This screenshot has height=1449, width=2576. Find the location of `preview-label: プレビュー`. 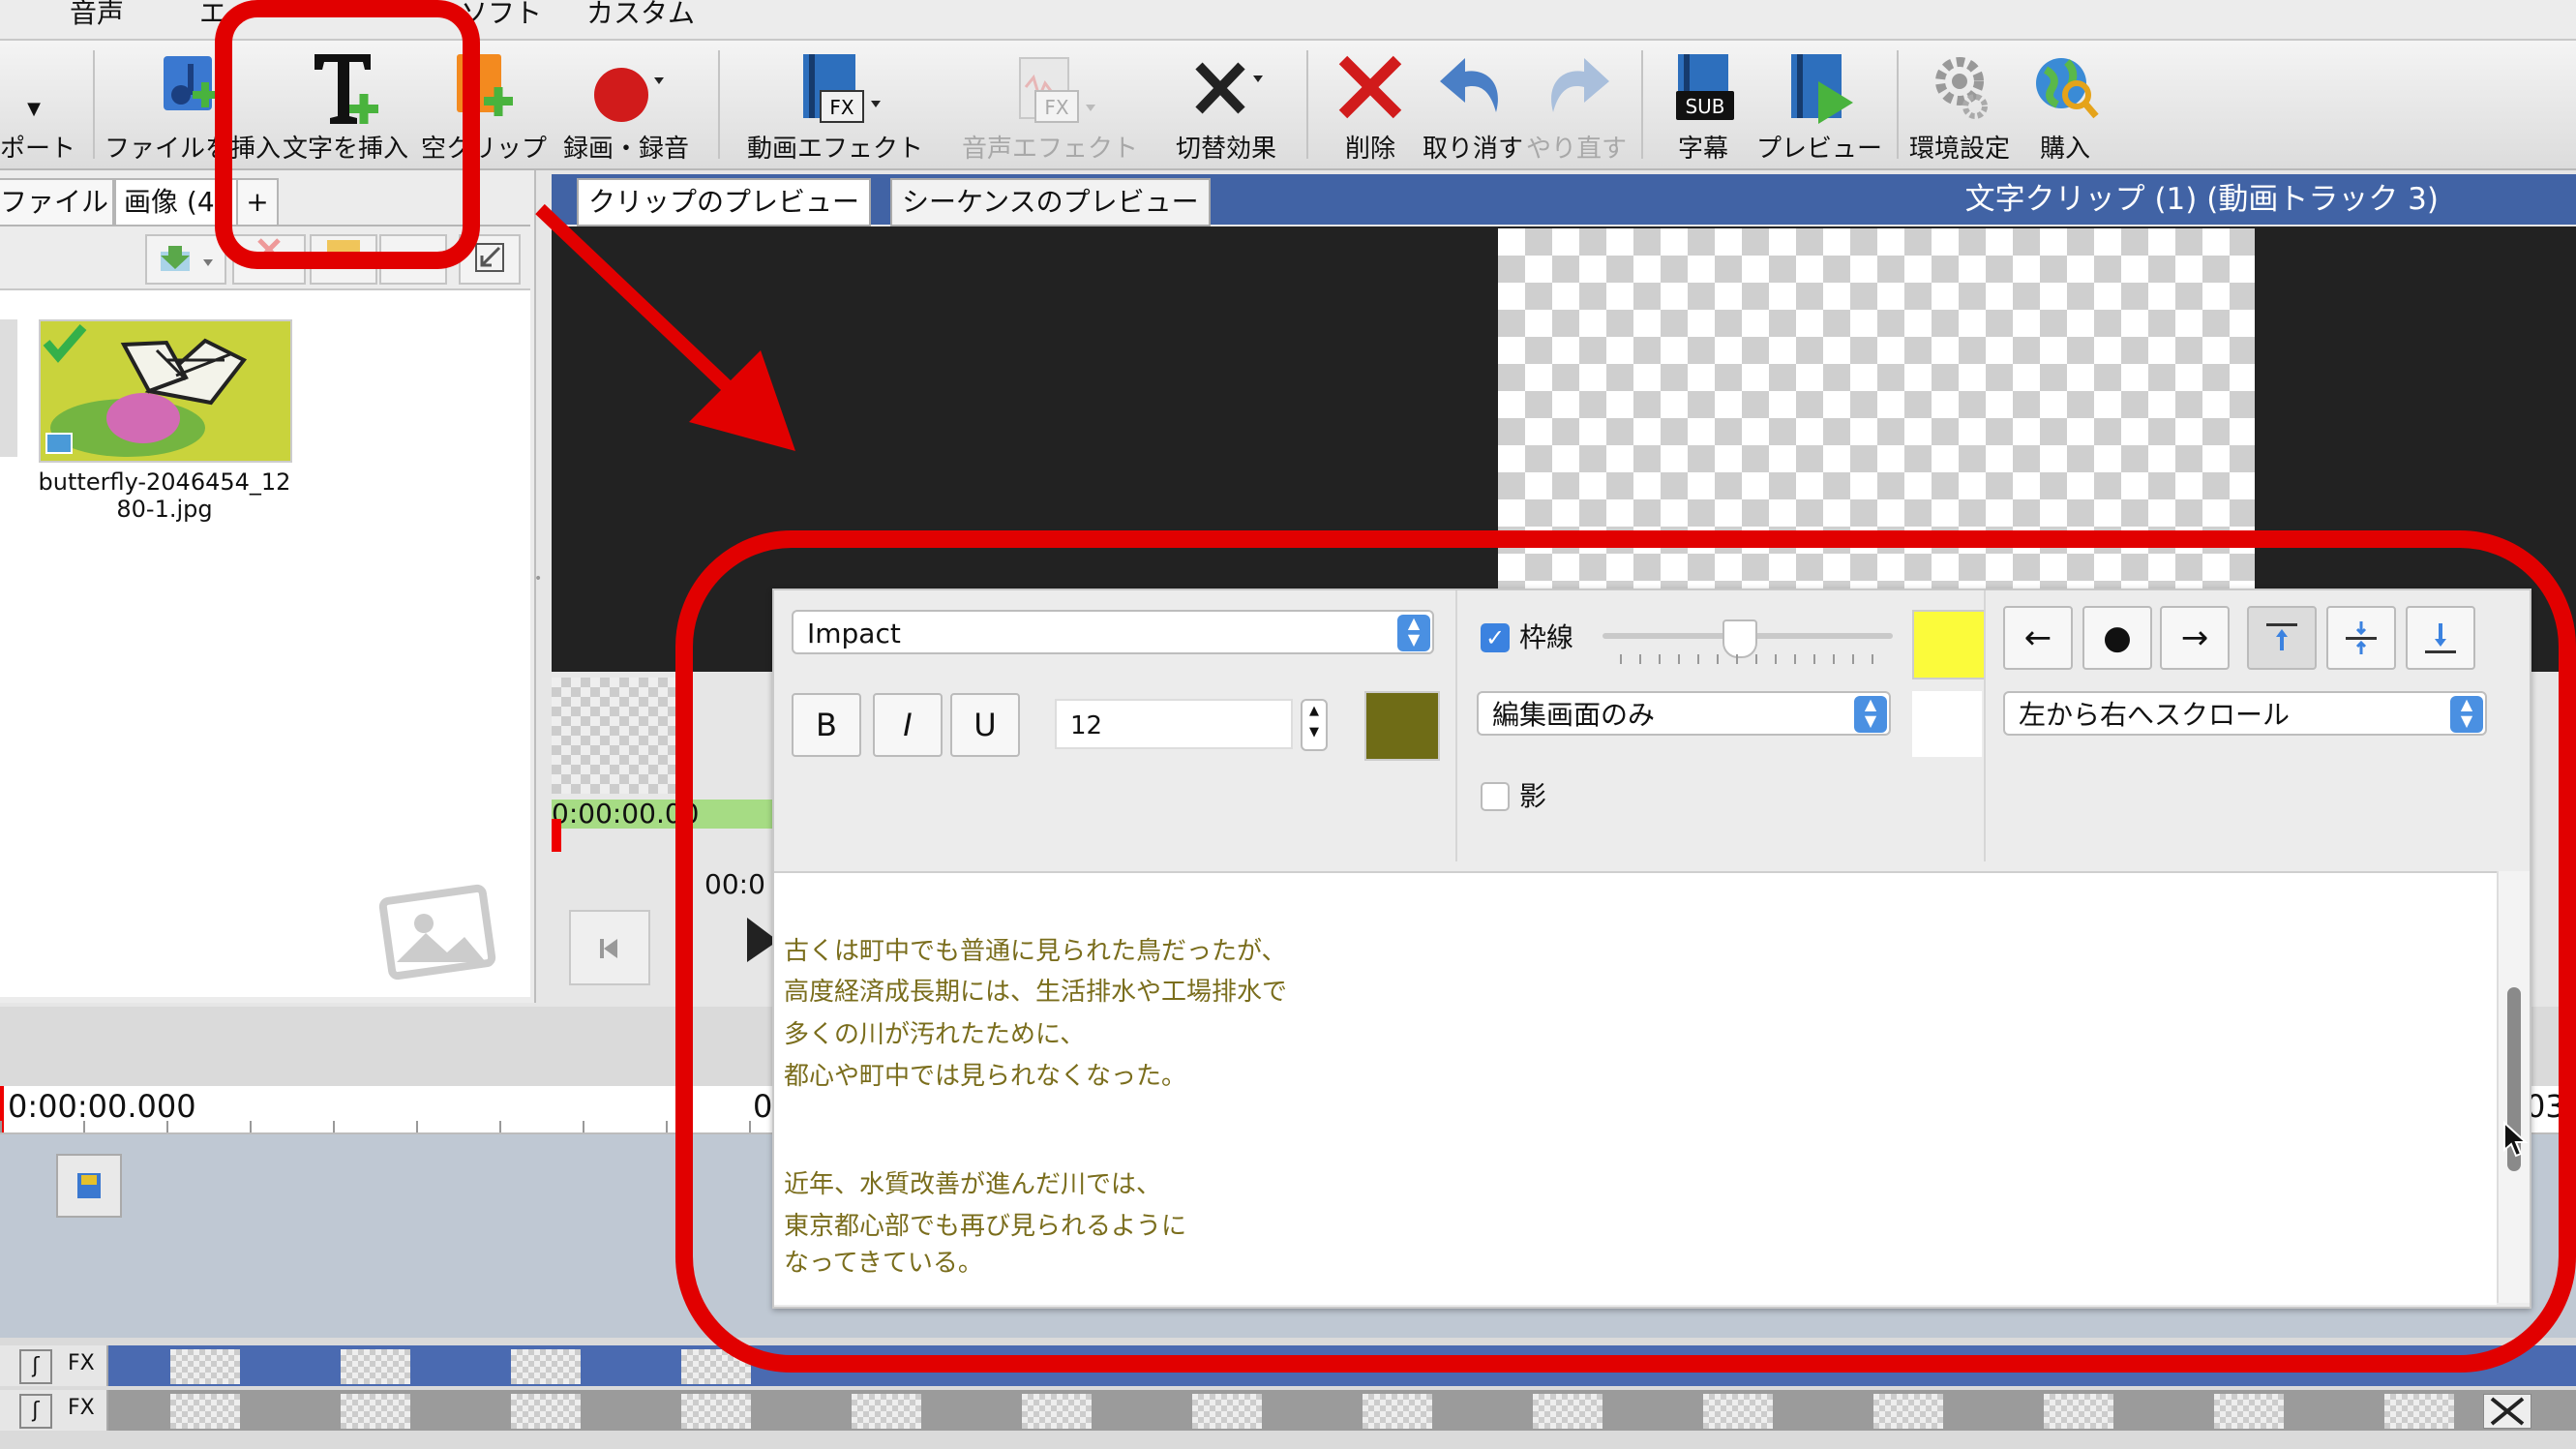

preview-label: プレビュー is located at coordinates (1818, 149).